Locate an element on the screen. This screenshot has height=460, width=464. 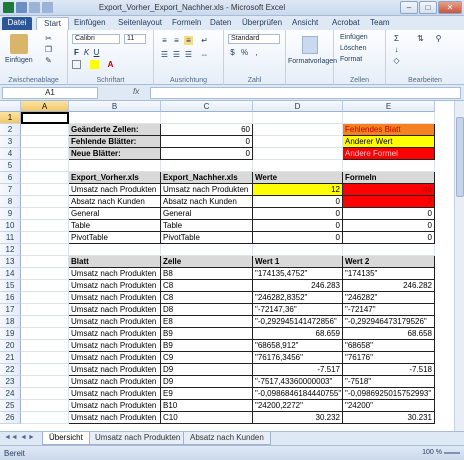
row-header: 10 is located at coordinates (10, 226).